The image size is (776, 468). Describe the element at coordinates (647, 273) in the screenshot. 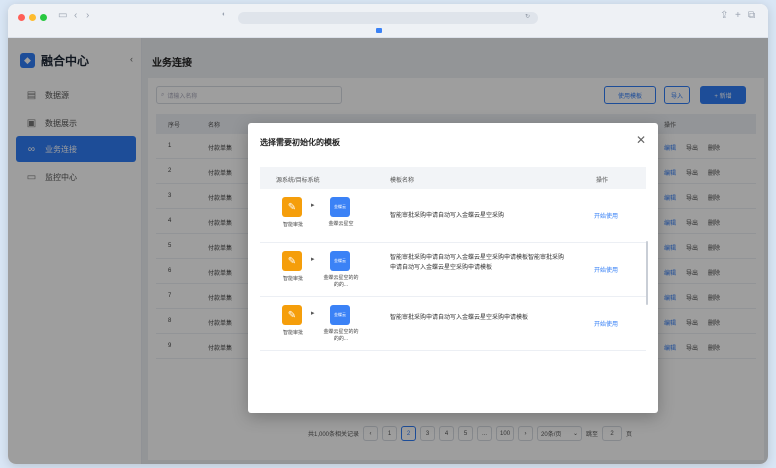

I see `dialog-scrollbar` at that location.